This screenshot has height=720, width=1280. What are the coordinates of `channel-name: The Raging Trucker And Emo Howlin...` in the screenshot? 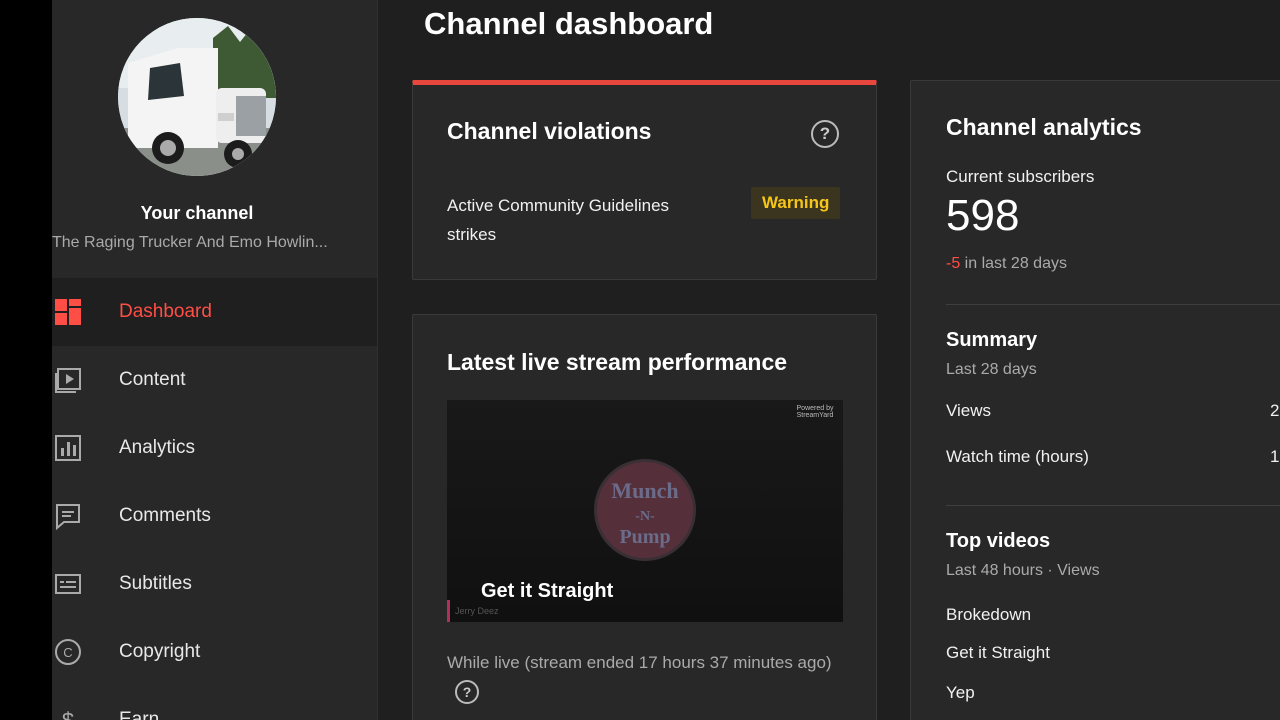 It's located at (190, 242).